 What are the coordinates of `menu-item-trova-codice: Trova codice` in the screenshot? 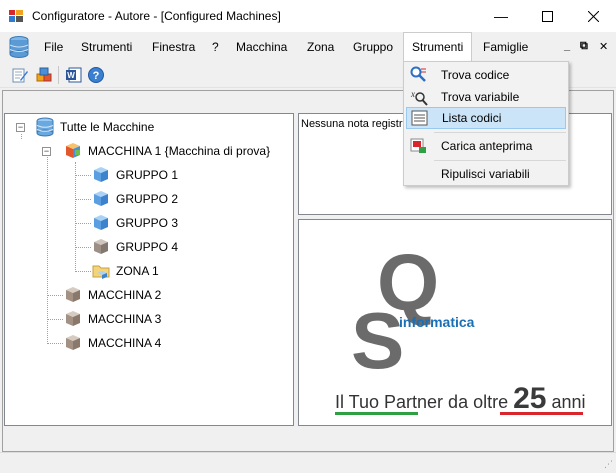 It's located at (486, 75).